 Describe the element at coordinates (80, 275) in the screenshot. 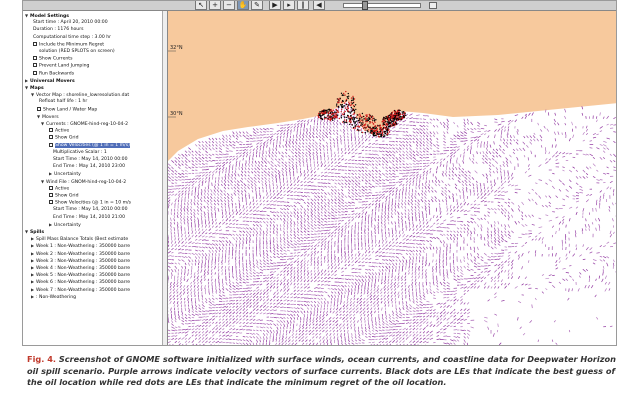

I see `panel-row: ▶ Week 5 : Non-Weathering : 350000 barre` at that location.